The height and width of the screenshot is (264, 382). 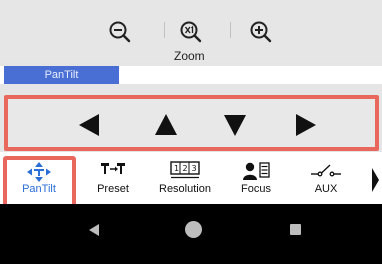 I want to click on zoom-reset-icon, so click(x=191, y=32).